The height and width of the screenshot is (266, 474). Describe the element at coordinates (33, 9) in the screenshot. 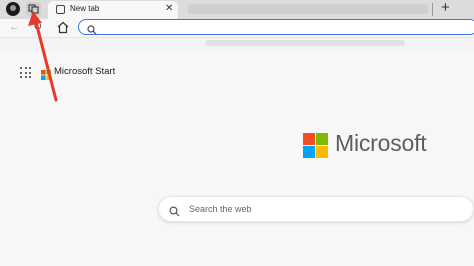

I see `workspaces-icon` at that location.